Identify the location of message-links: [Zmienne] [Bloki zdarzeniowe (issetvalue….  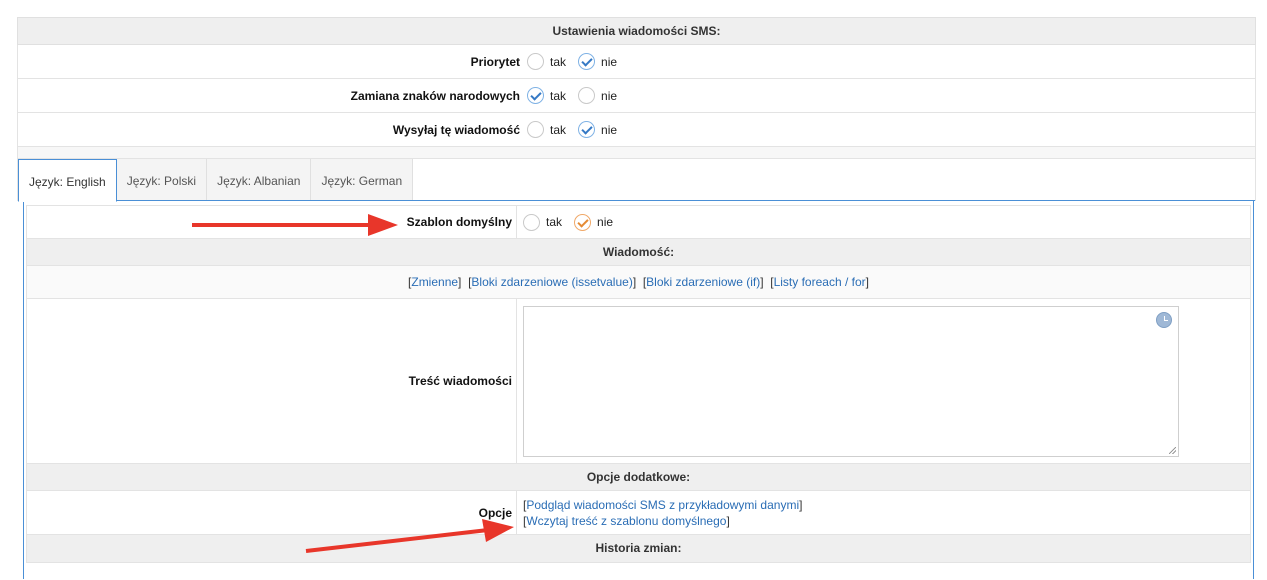
(638, 282).